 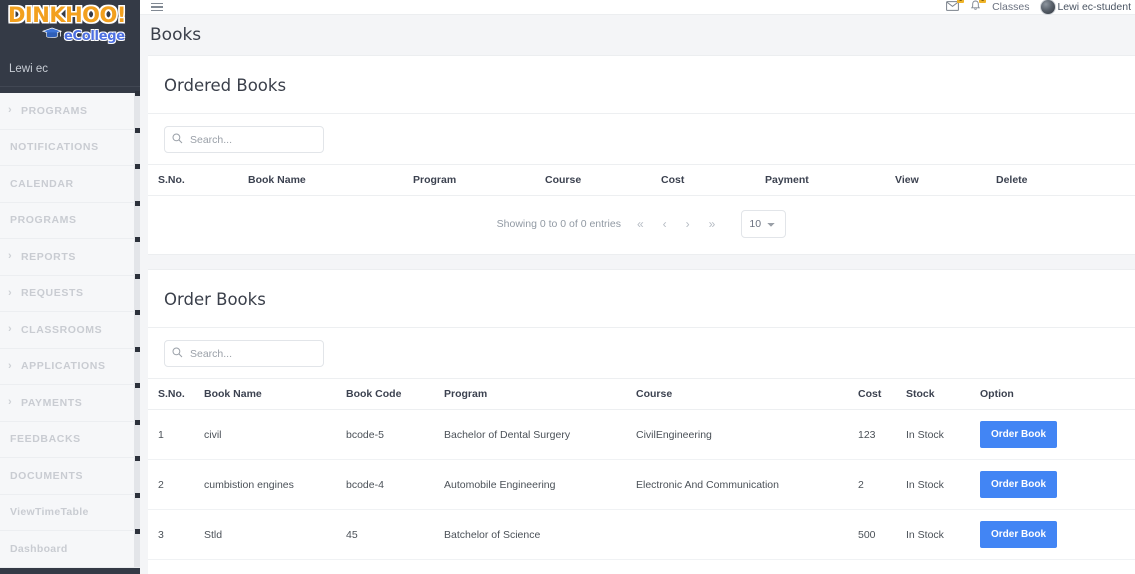 What do you see at coordinates (39, 548) in the screenshot?
I see `sidebar-item-label: Dashboard` at bounding box center [39, 548].